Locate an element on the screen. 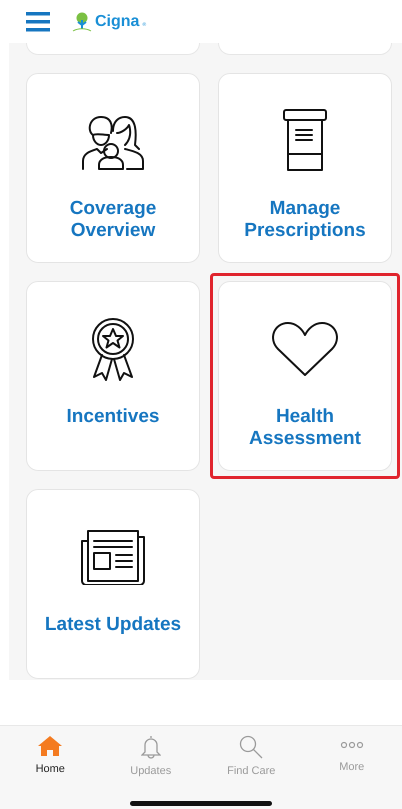 Image resolution: width=402 pixels, height=809 pixels. tile-button: Latest Updates is located at coordinates (113, 584).